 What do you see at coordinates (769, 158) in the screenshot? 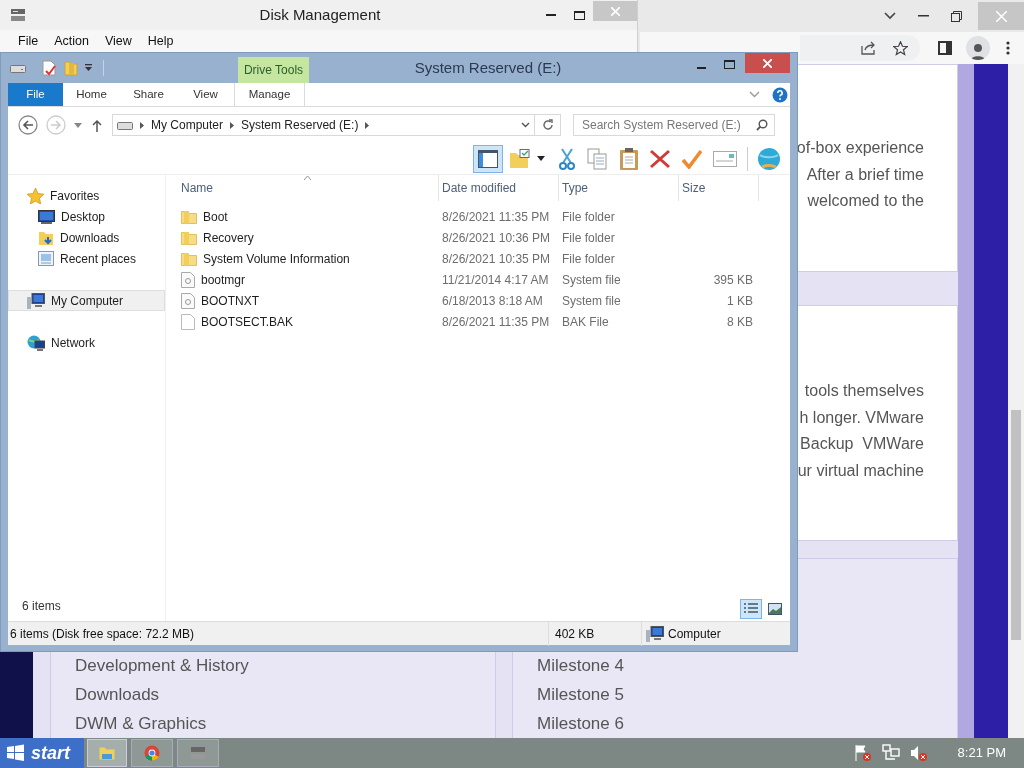
I see `globe-icon` at bounding box center [769, 158].